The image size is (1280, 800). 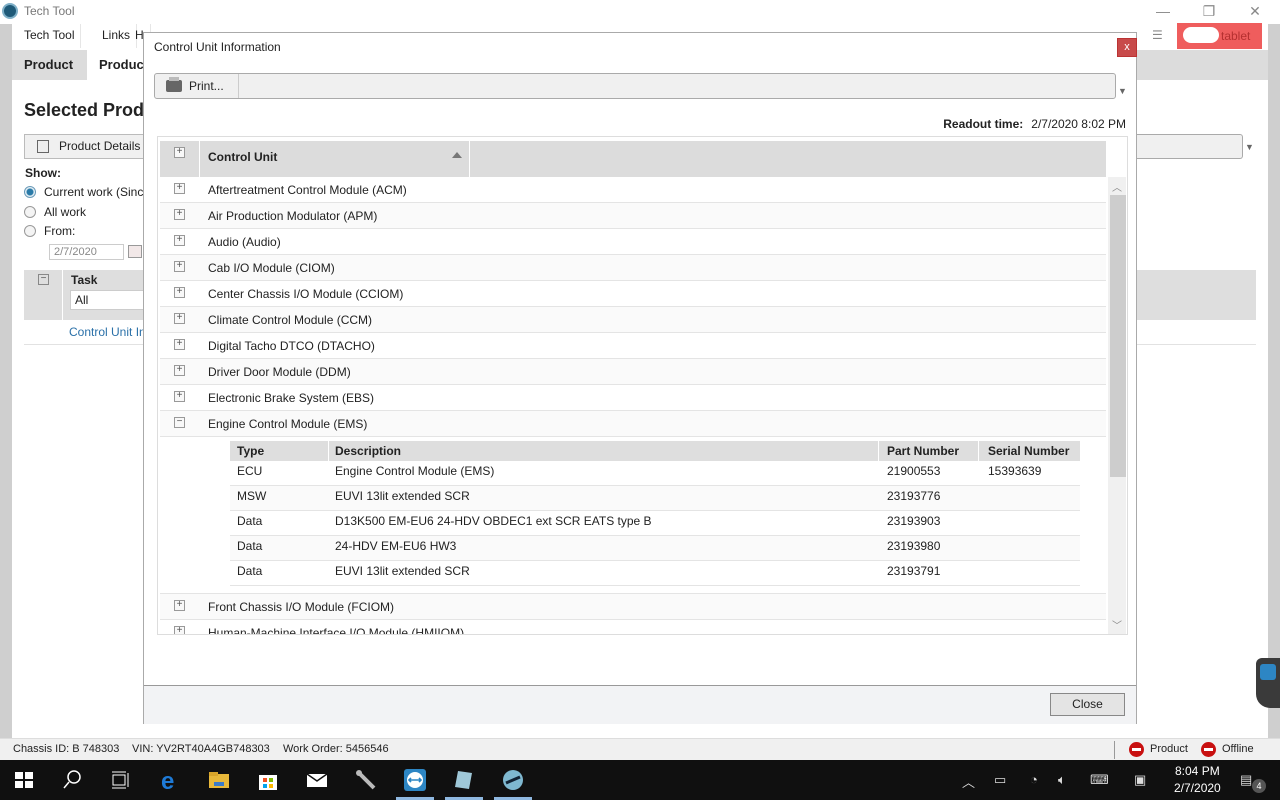 What do you see at coordinates (464, 780) in the screenshot?
I see `notepad-icon` at bounding box center [464, 780].